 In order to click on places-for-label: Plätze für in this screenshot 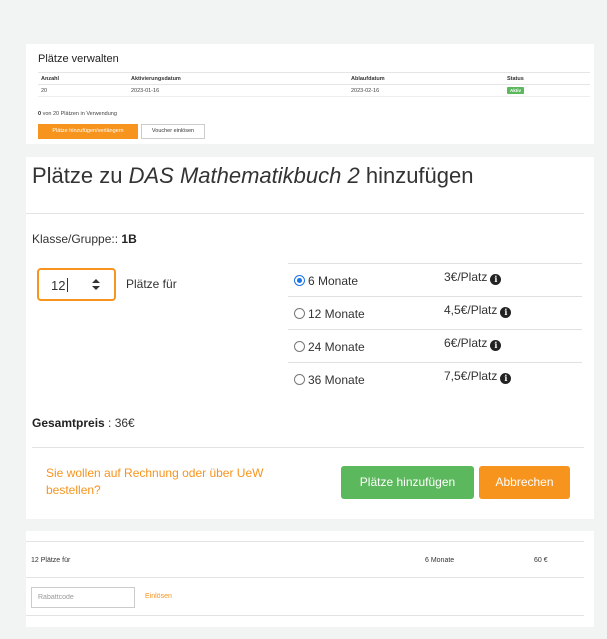, I will do `click(151, 284)`.